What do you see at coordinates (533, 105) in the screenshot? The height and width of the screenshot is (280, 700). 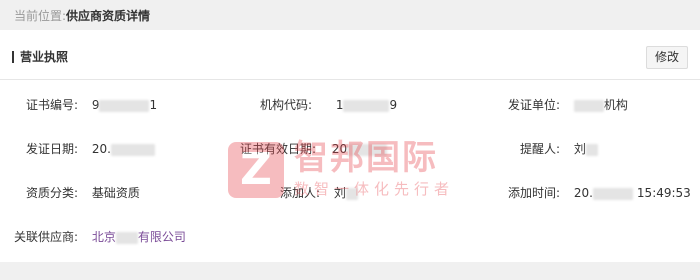 I see `issuer-label: 发证单位:` at bounding box center [533, 105].